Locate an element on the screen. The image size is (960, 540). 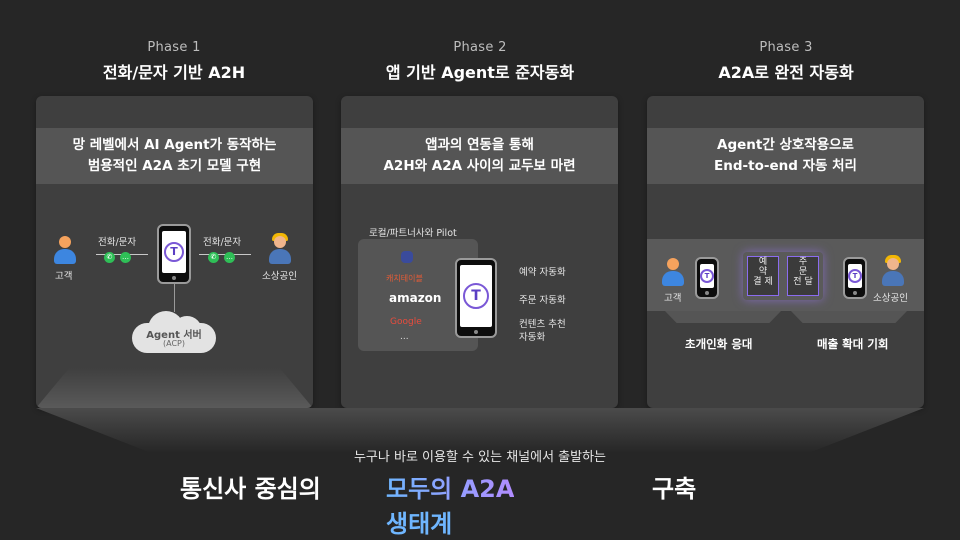
order-box: 주 문 전 달 is located at coordinates (803, 276).